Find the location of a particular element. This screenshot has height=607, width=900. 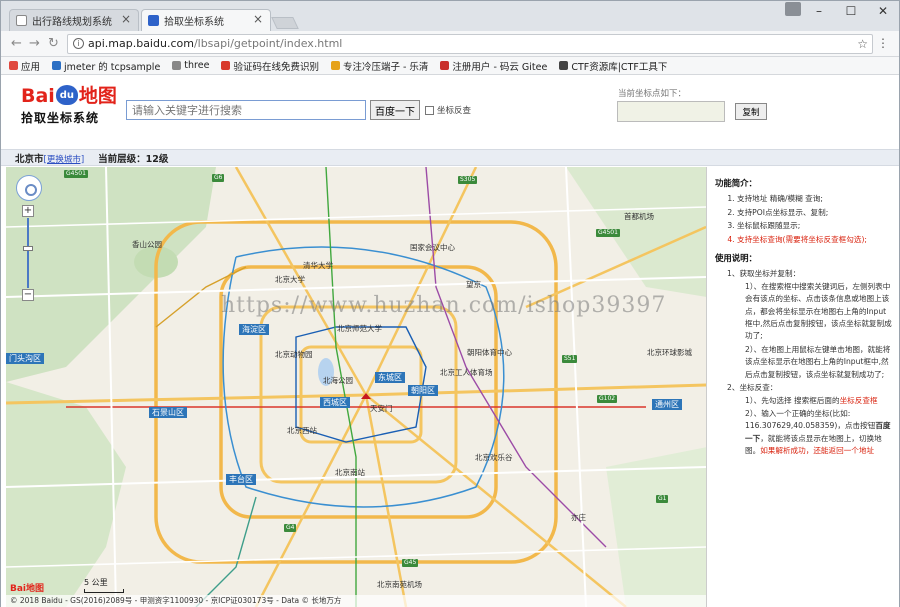

checkbox-label: 坐标反查 is located at coordinates (454, 111).